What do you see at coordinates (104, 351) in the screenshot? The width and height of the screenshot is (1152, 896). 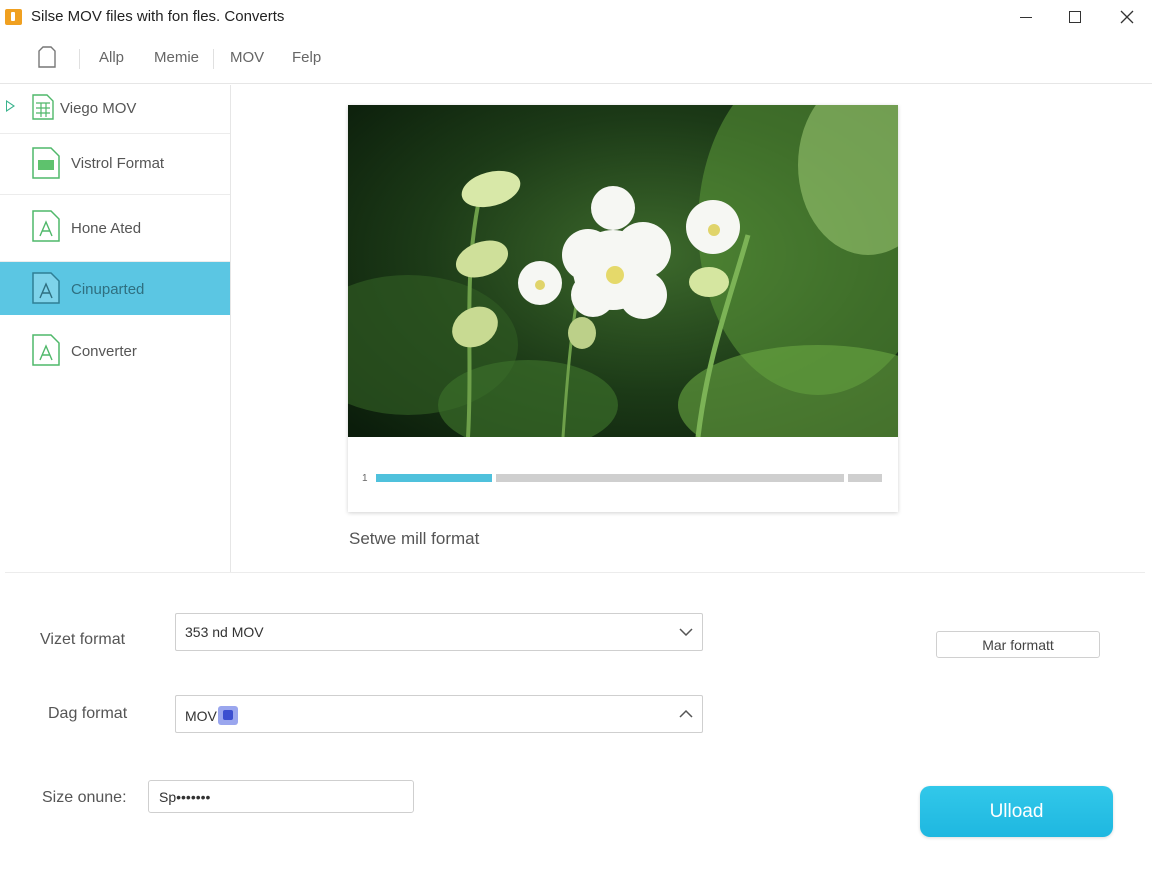 I see `sidebar-item-label: Converter` at bounding box center [104, 351].